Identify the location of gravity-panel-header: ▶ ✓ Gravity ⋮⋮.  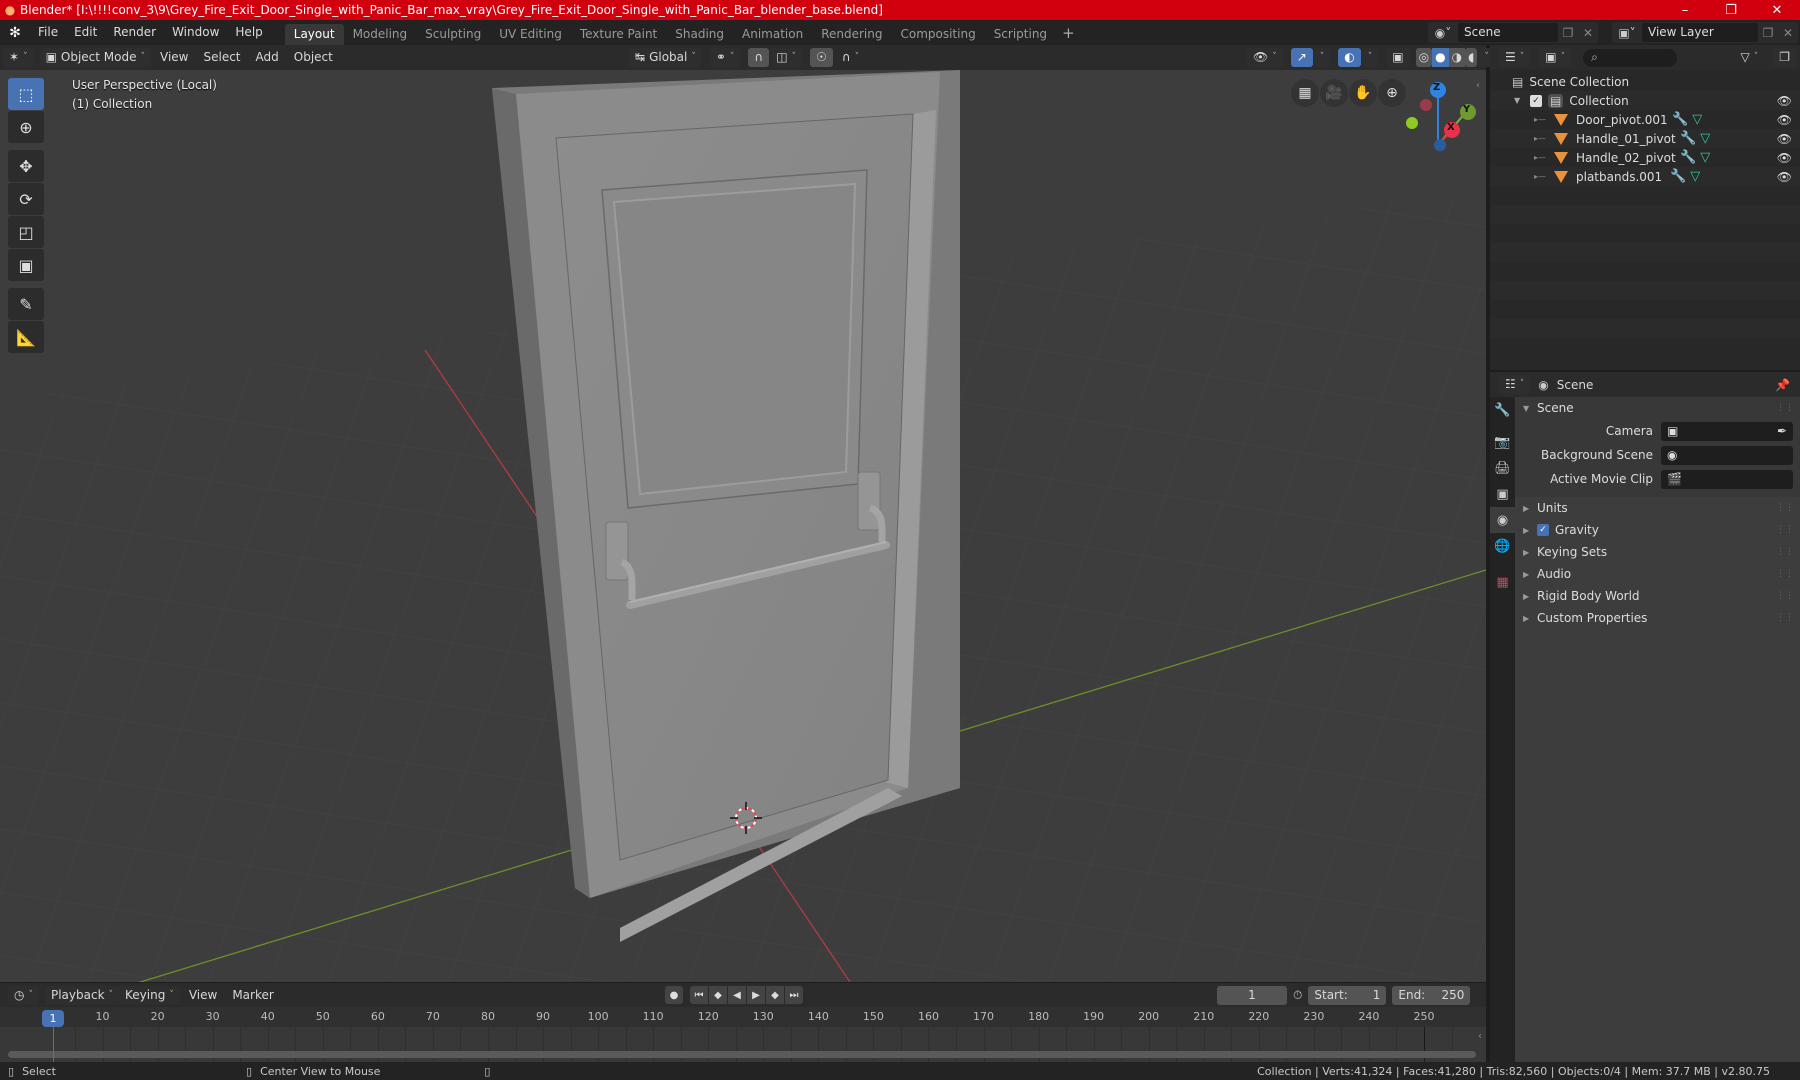
(1657, 530).